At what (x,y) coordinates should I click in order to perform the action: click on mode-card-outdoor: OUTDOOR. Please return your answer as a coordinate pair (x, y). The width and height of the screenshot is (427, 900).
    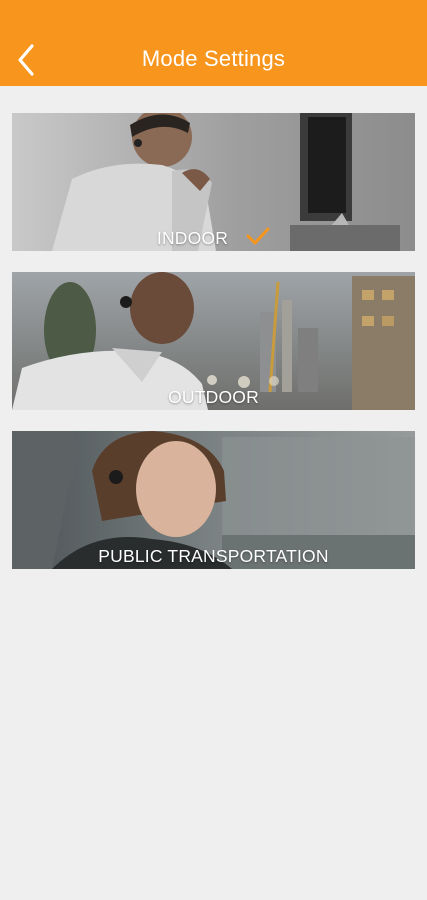
    Looking at the image, I should click on (213, 341).